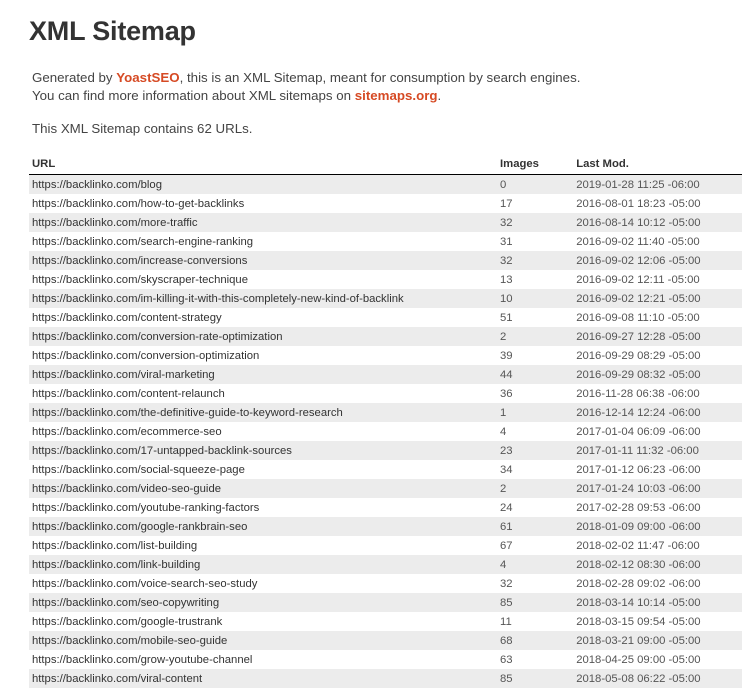 This screenshot has height=688, width=748. What do you see at coordinates (657, 393) in the screenshot?
I see `last-mod-cell: 2016-11-28 06:38 -06:00` at bounding box center [657, 393].